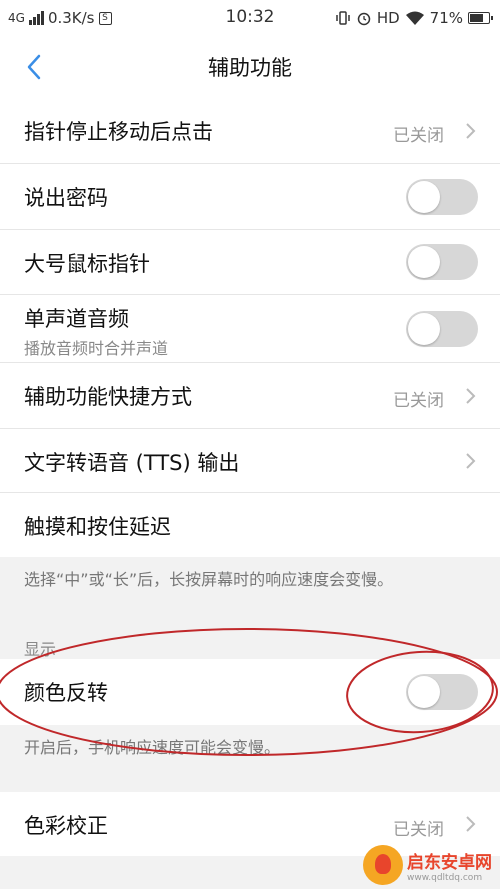 This screenshot has width=500, height=889. What do you see at coordinates (445, 877) in the screenshot?
I see `watermark-url: www.qdltdq.com` at bounding box center [445, 877].